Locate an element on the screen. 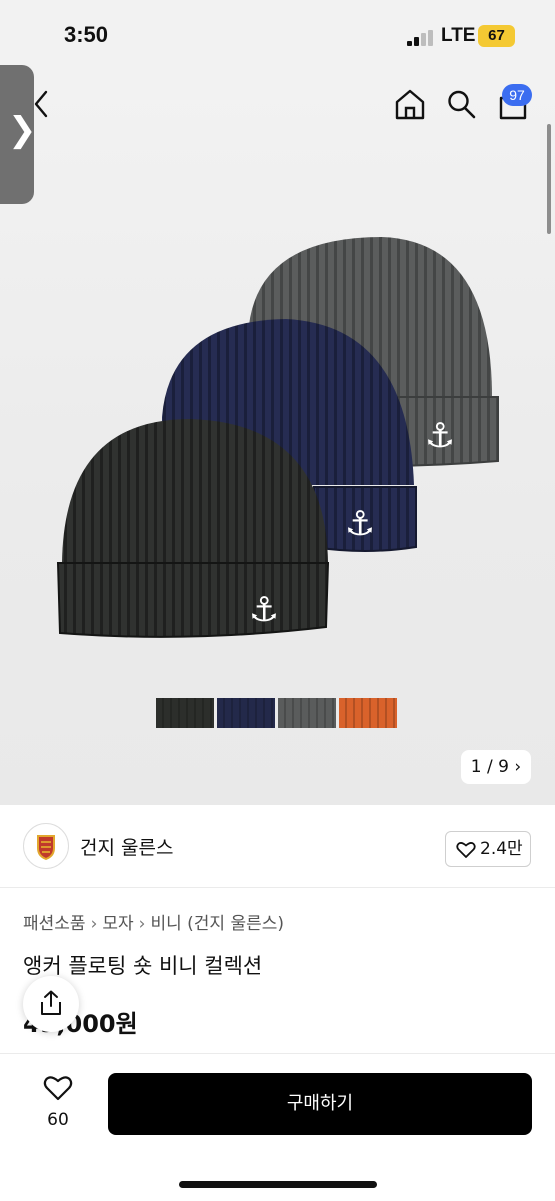 The height and width of the screenshot is (1201, 555). share-button is located at coordinates (51, 1004).